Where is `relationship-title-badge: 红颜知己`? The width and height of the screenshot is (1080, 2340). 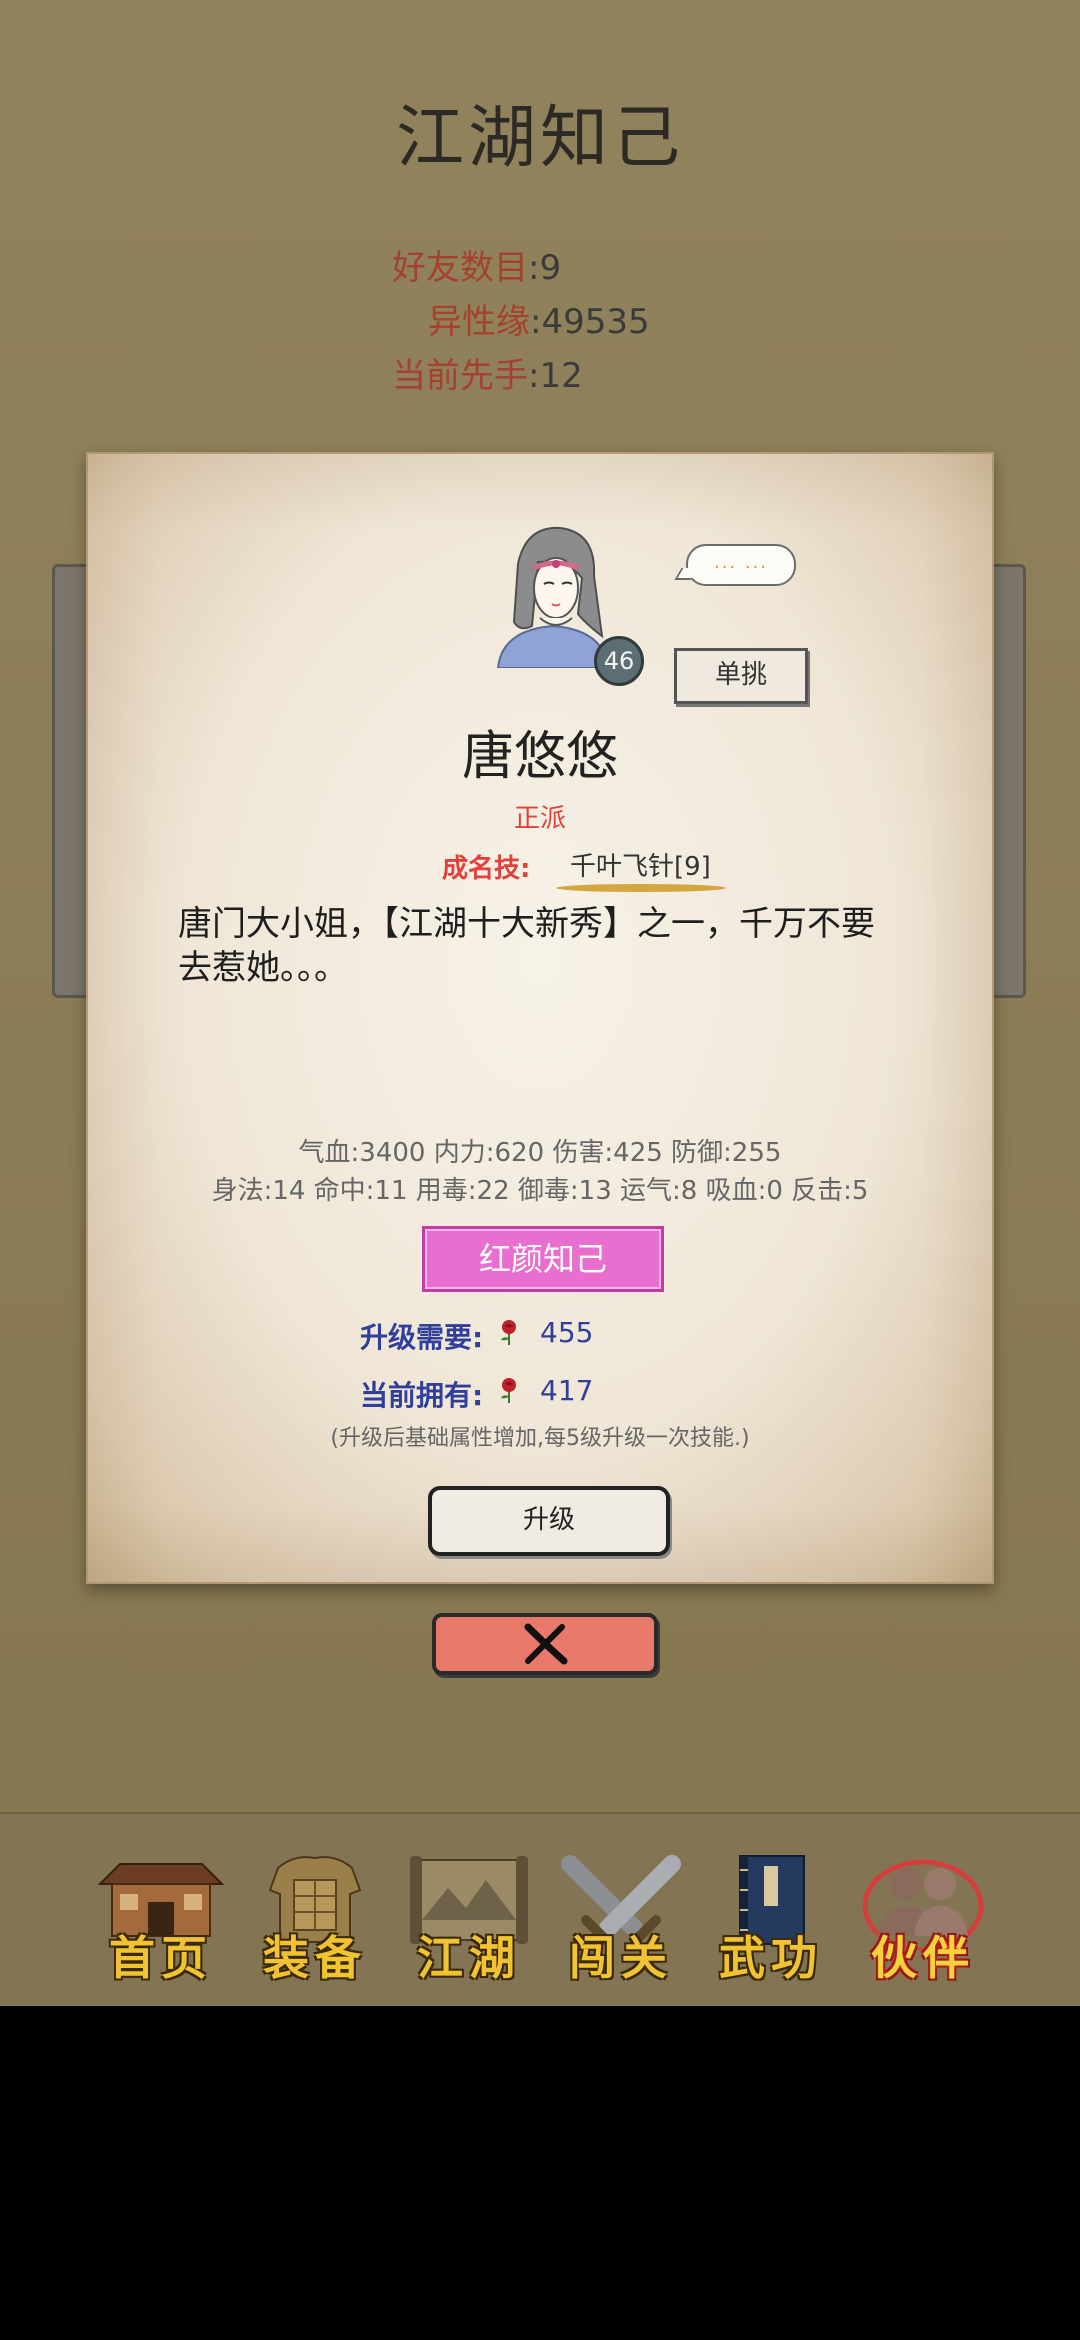 relationship-title-badge: 红颜知己 is located at coordinates (543, 1259).